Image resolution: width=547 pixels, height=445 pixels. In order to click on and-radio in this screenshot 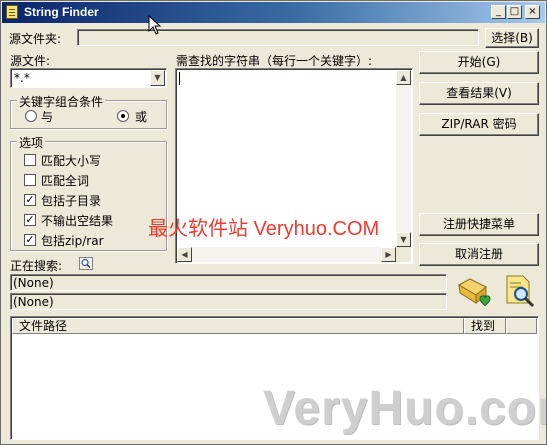, I will do `click(31, 116)`.